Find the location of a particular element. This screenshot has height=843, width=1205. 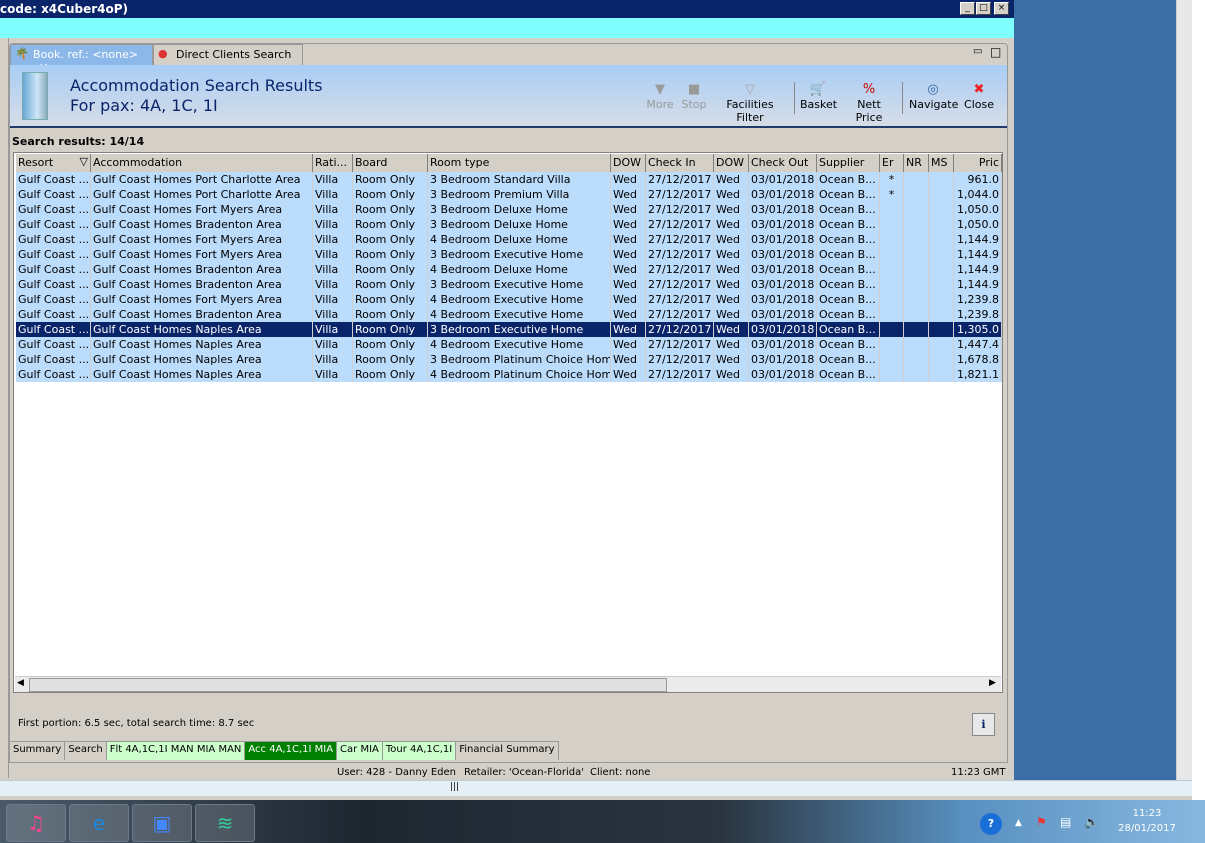

horizontal-scrollbar: ◀ ▶ is located at coordinates (508, 684).